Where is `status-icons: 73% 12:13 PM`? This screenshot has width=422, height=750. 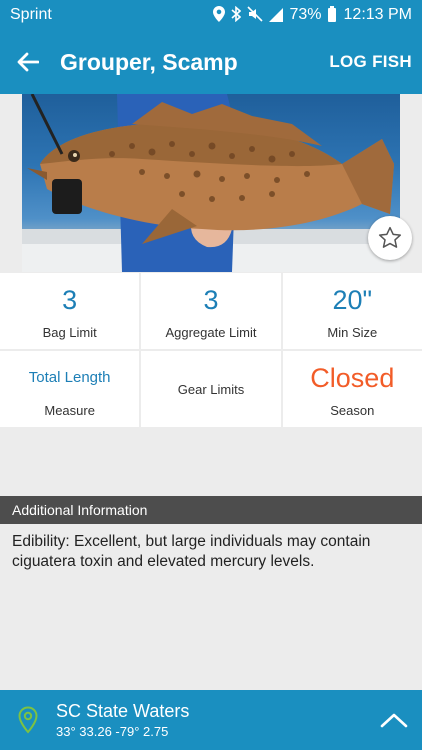
status-icons: 73% 12:13 PM is located at coordinates (312, 15).